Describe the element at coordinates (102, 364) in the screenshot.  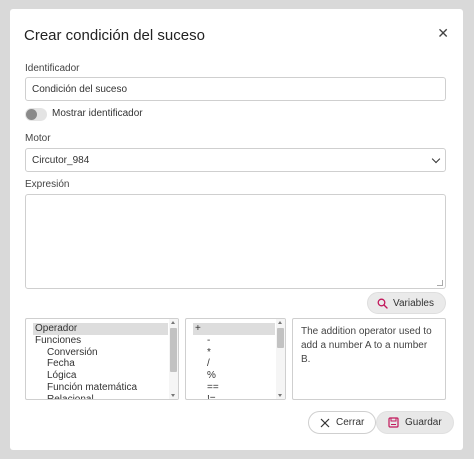
I see `category-item: Fecha` at that location.